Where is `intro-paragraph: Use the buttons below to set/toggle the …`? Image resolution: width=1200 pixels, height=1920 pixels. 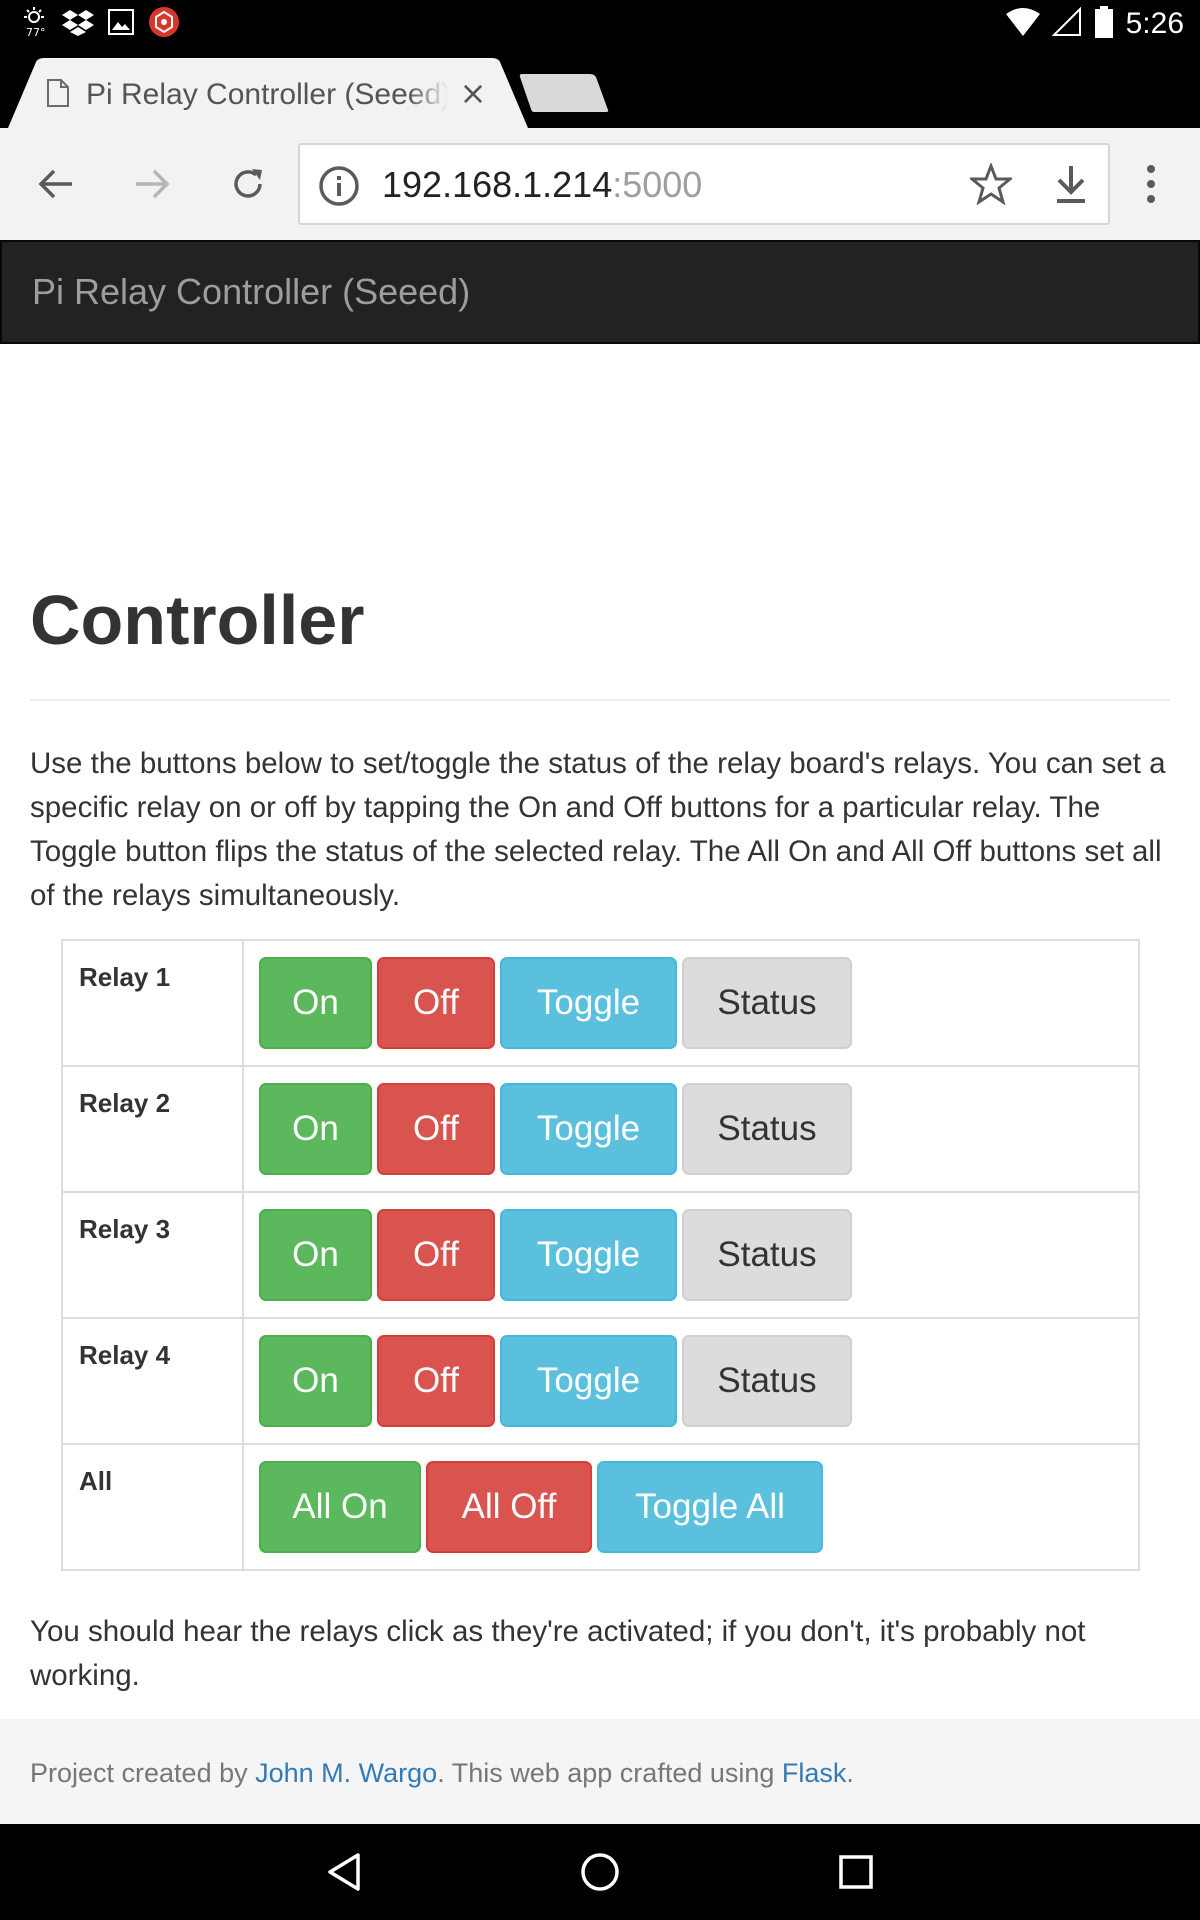
intro-paragraph: Use the buttons below to set/toggle the … is located at coordinates (598, 829).